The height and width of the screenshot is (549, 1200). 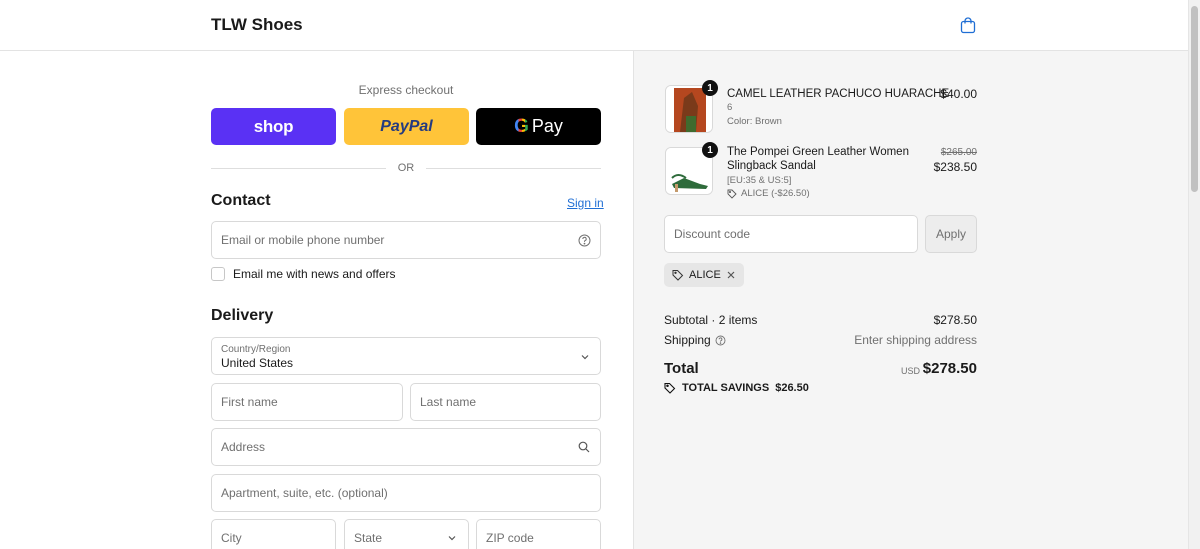 What do you see at coordinates (838, 94) in the screenshot?
I see `item-name: CAMEL LEATHER PACHUCO HUARACHE` at bounding box center [838, 94].